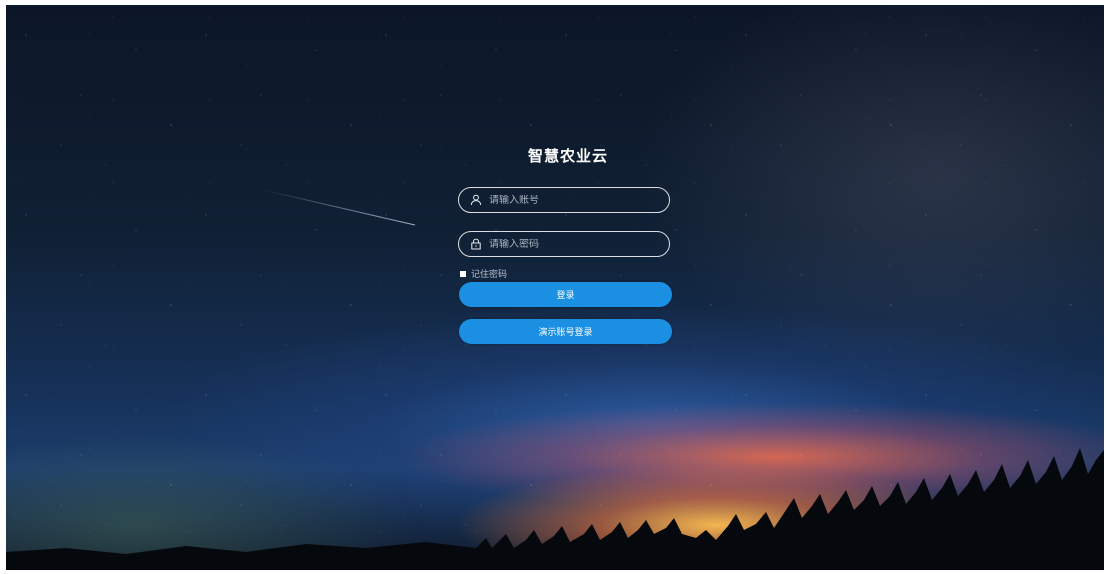 The image size is (1108, 574). Describe the element at coordinates (463, 273) in the screenshot. I see `remember-checkbox` at that location.